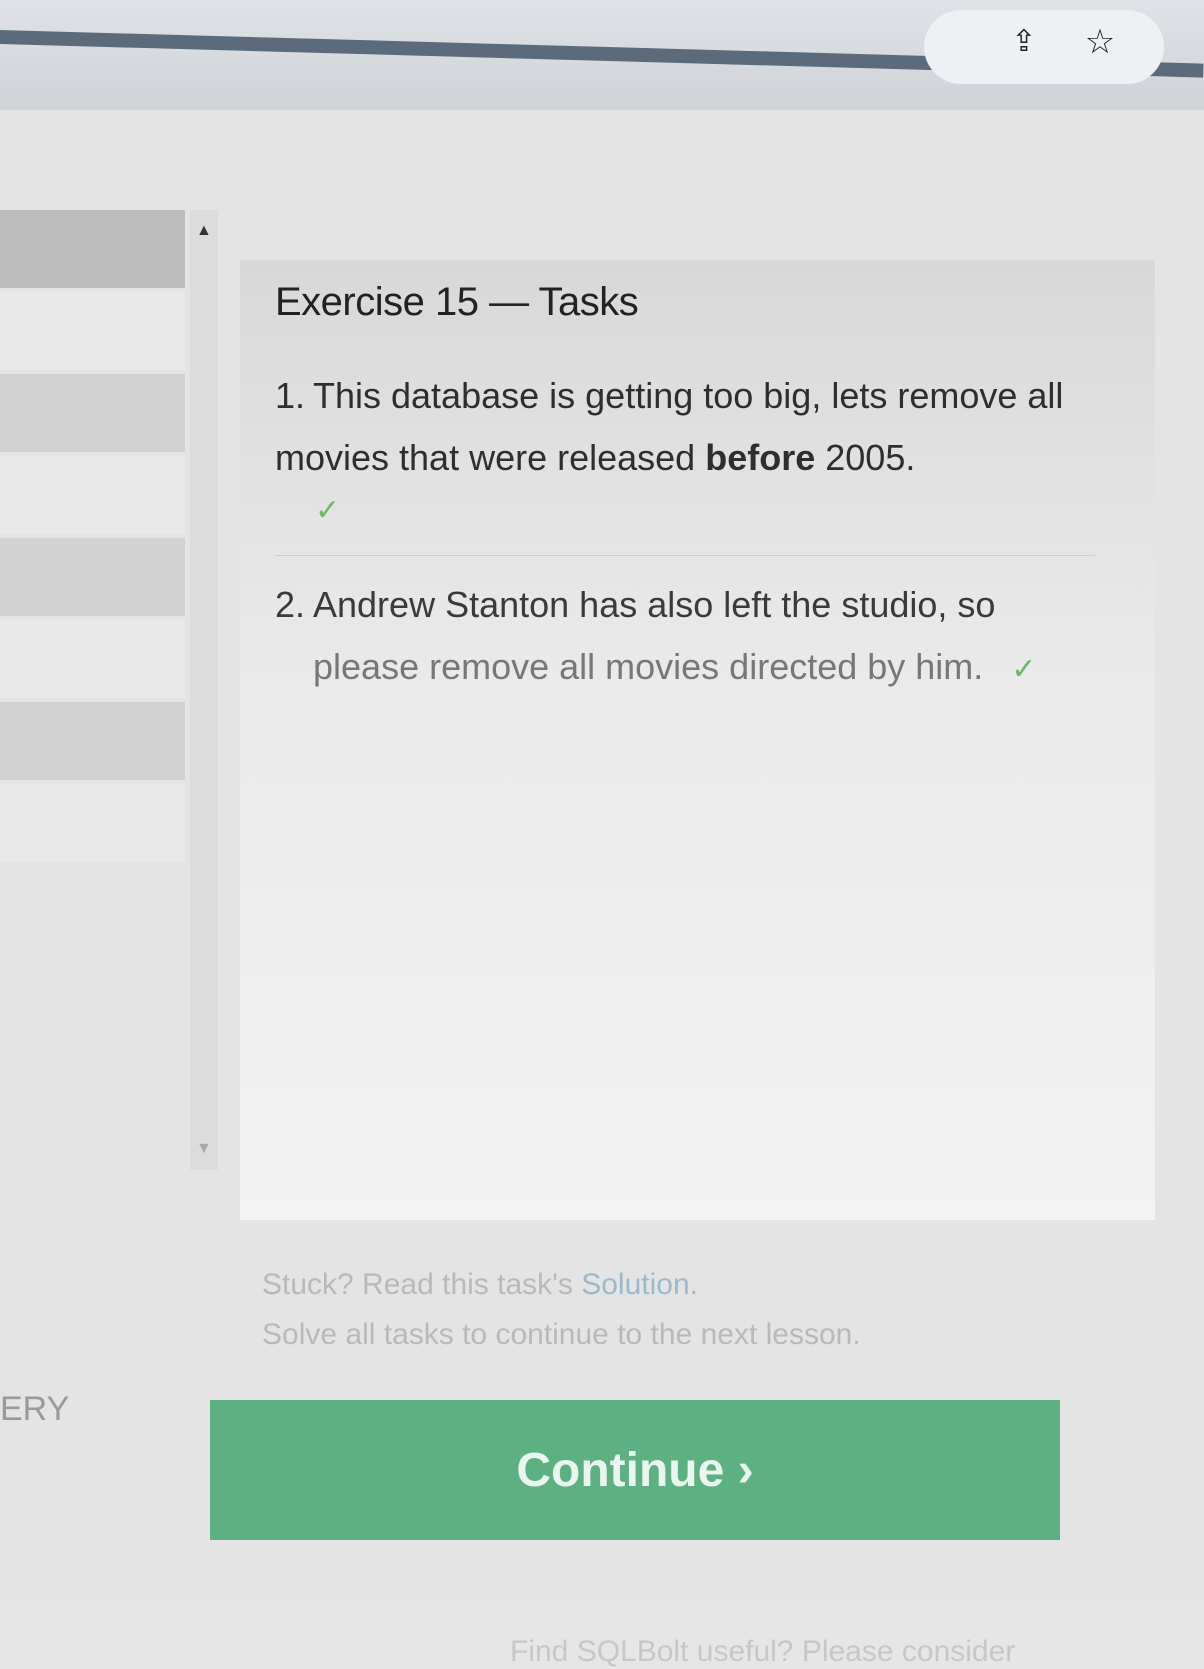 The height and width of the screenshot is (1669, 1204). What do you see at coordinates (685, 555) in the screenshot?
I see `task-divider` at bounding box center [685, 555].